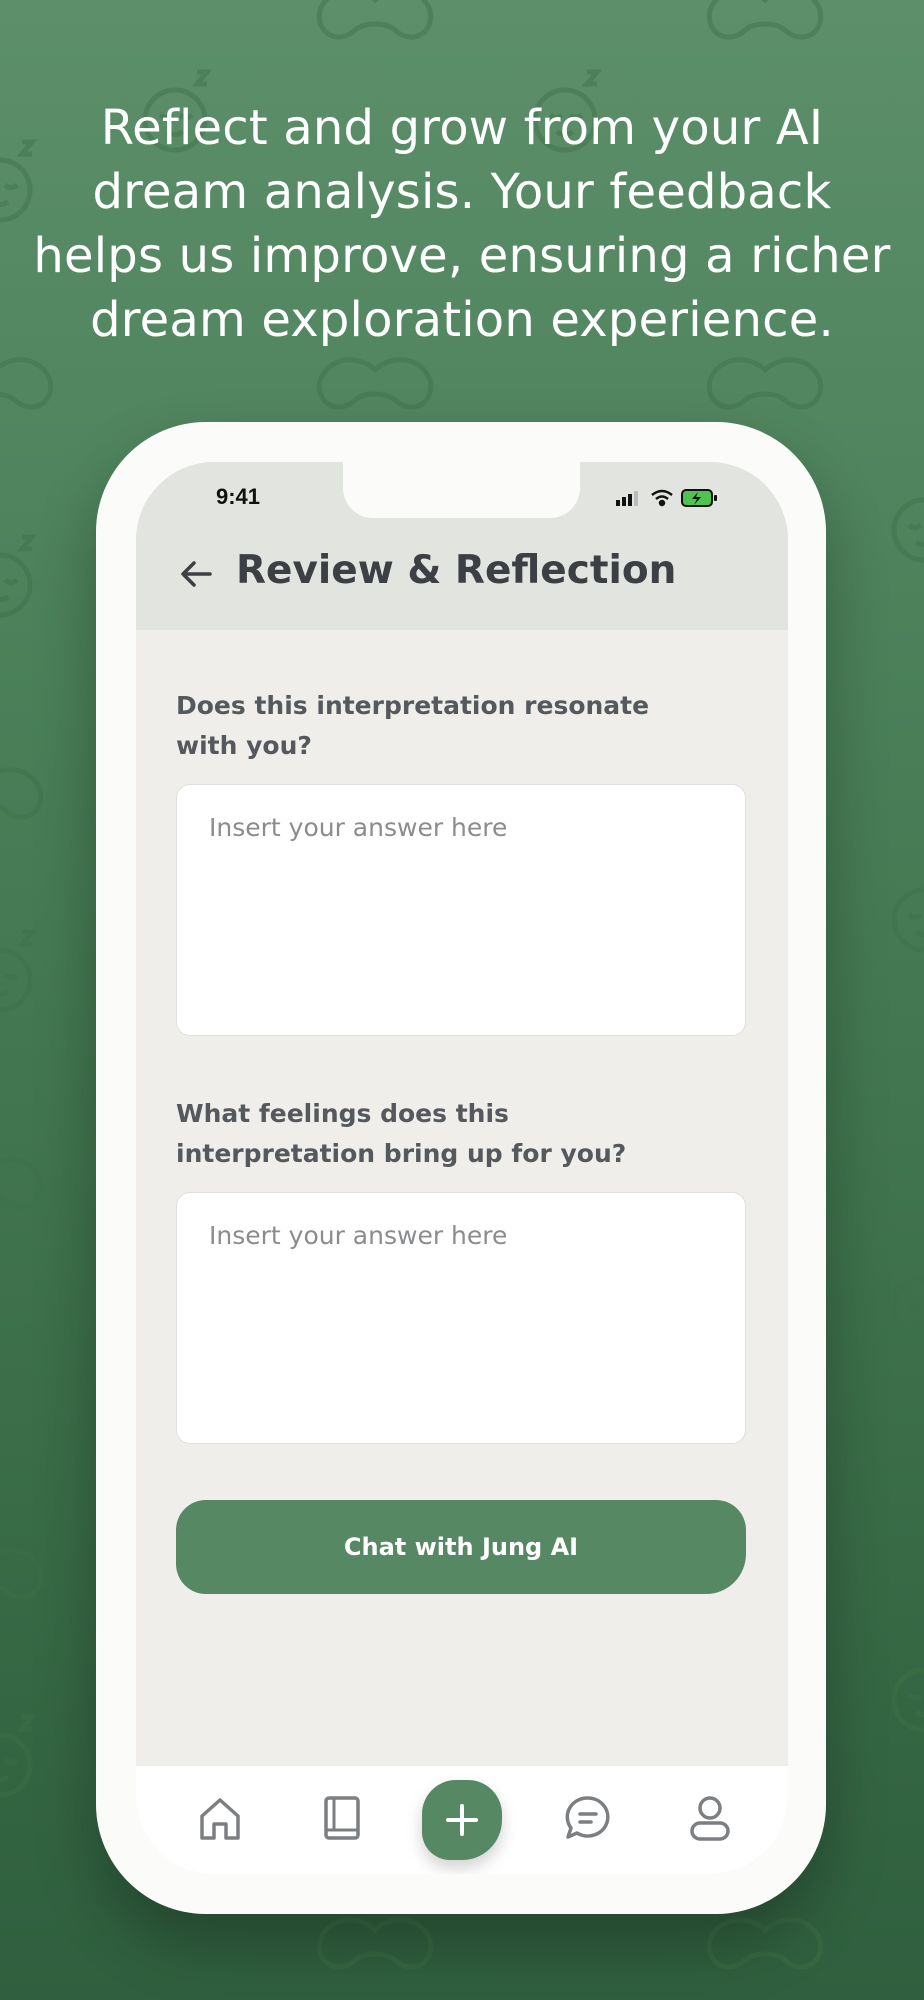 This screenshot has height=2000, width=924. I want to click on chat-with-jung-button: Chat with Jung AI, so click(461, 1547).